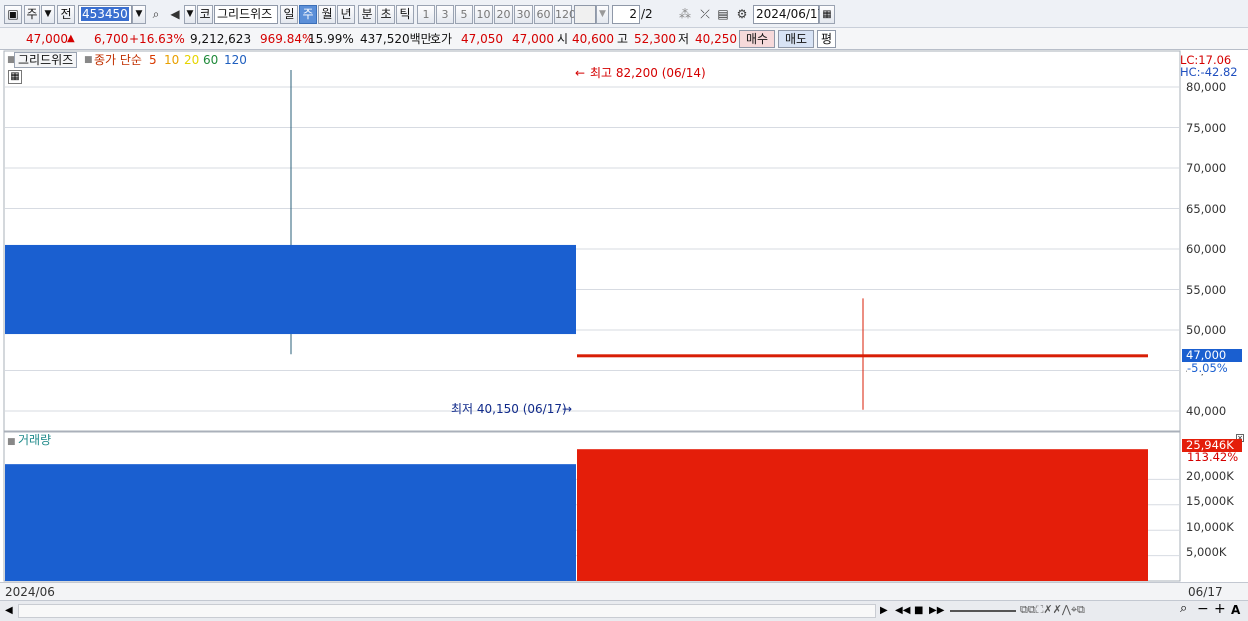  I want to click on code-dropdown-icon: ▼, so click(139, 14).